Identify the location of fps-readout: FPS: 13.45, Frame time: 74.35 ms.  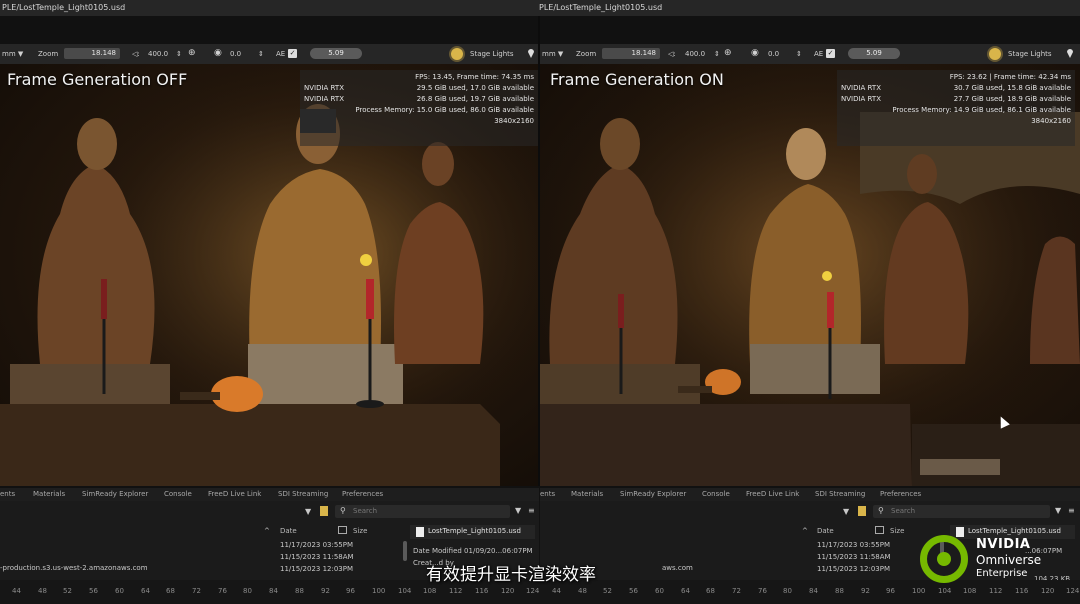
(474, 77).